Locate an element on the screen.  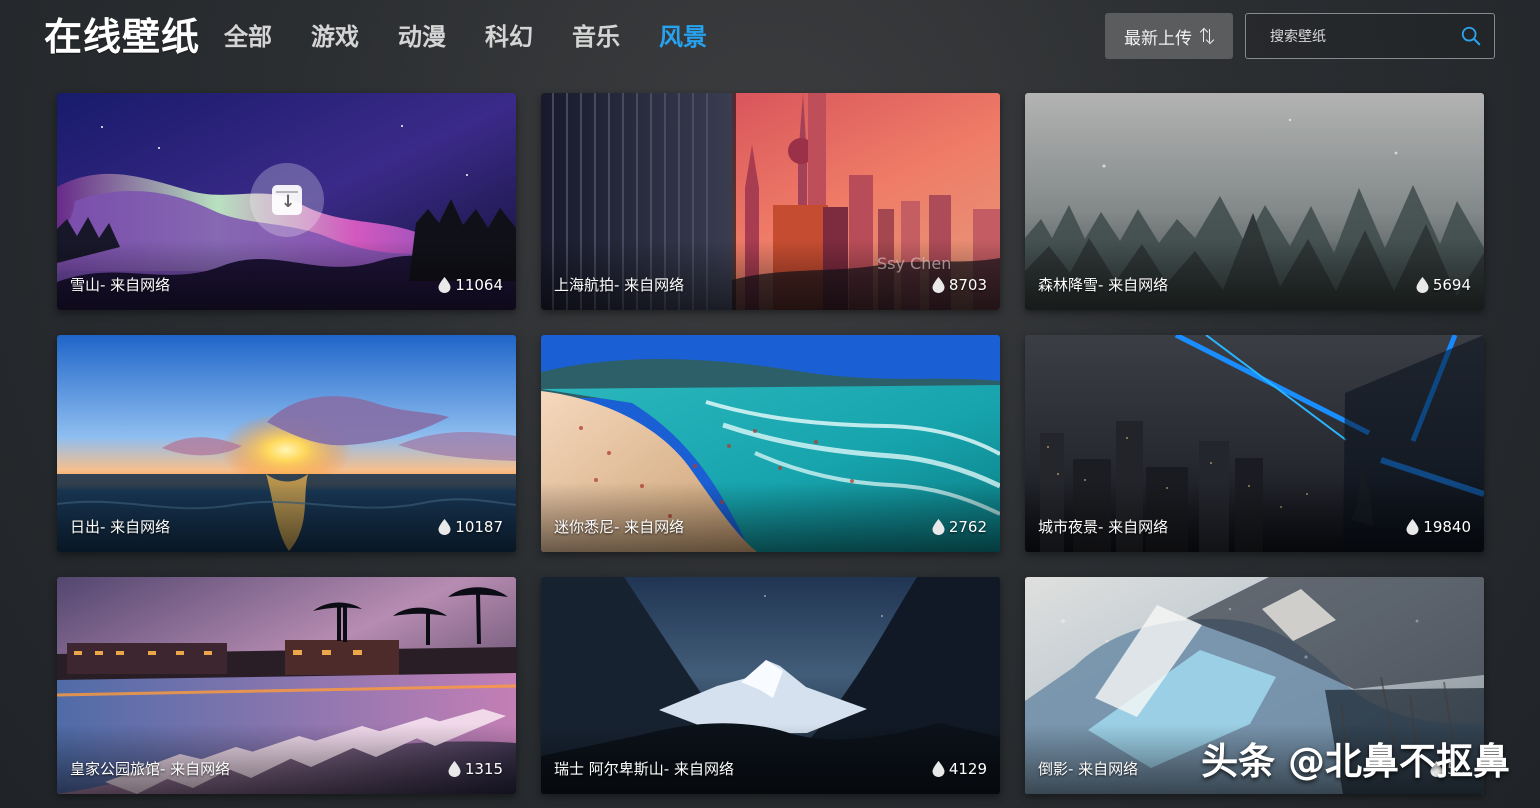
category-navigation: 全部 游戏 动漫 科幻 音乐 风景 is located at coordinates (485, 37).